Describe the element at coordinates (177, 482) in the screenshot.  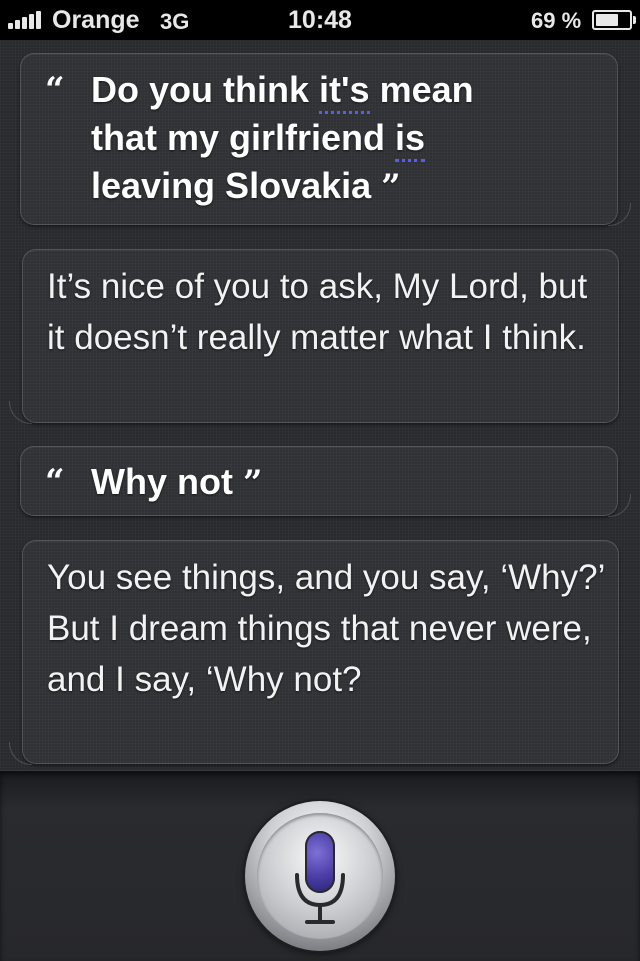
I see `user-query-text: Why not ”` at that location.